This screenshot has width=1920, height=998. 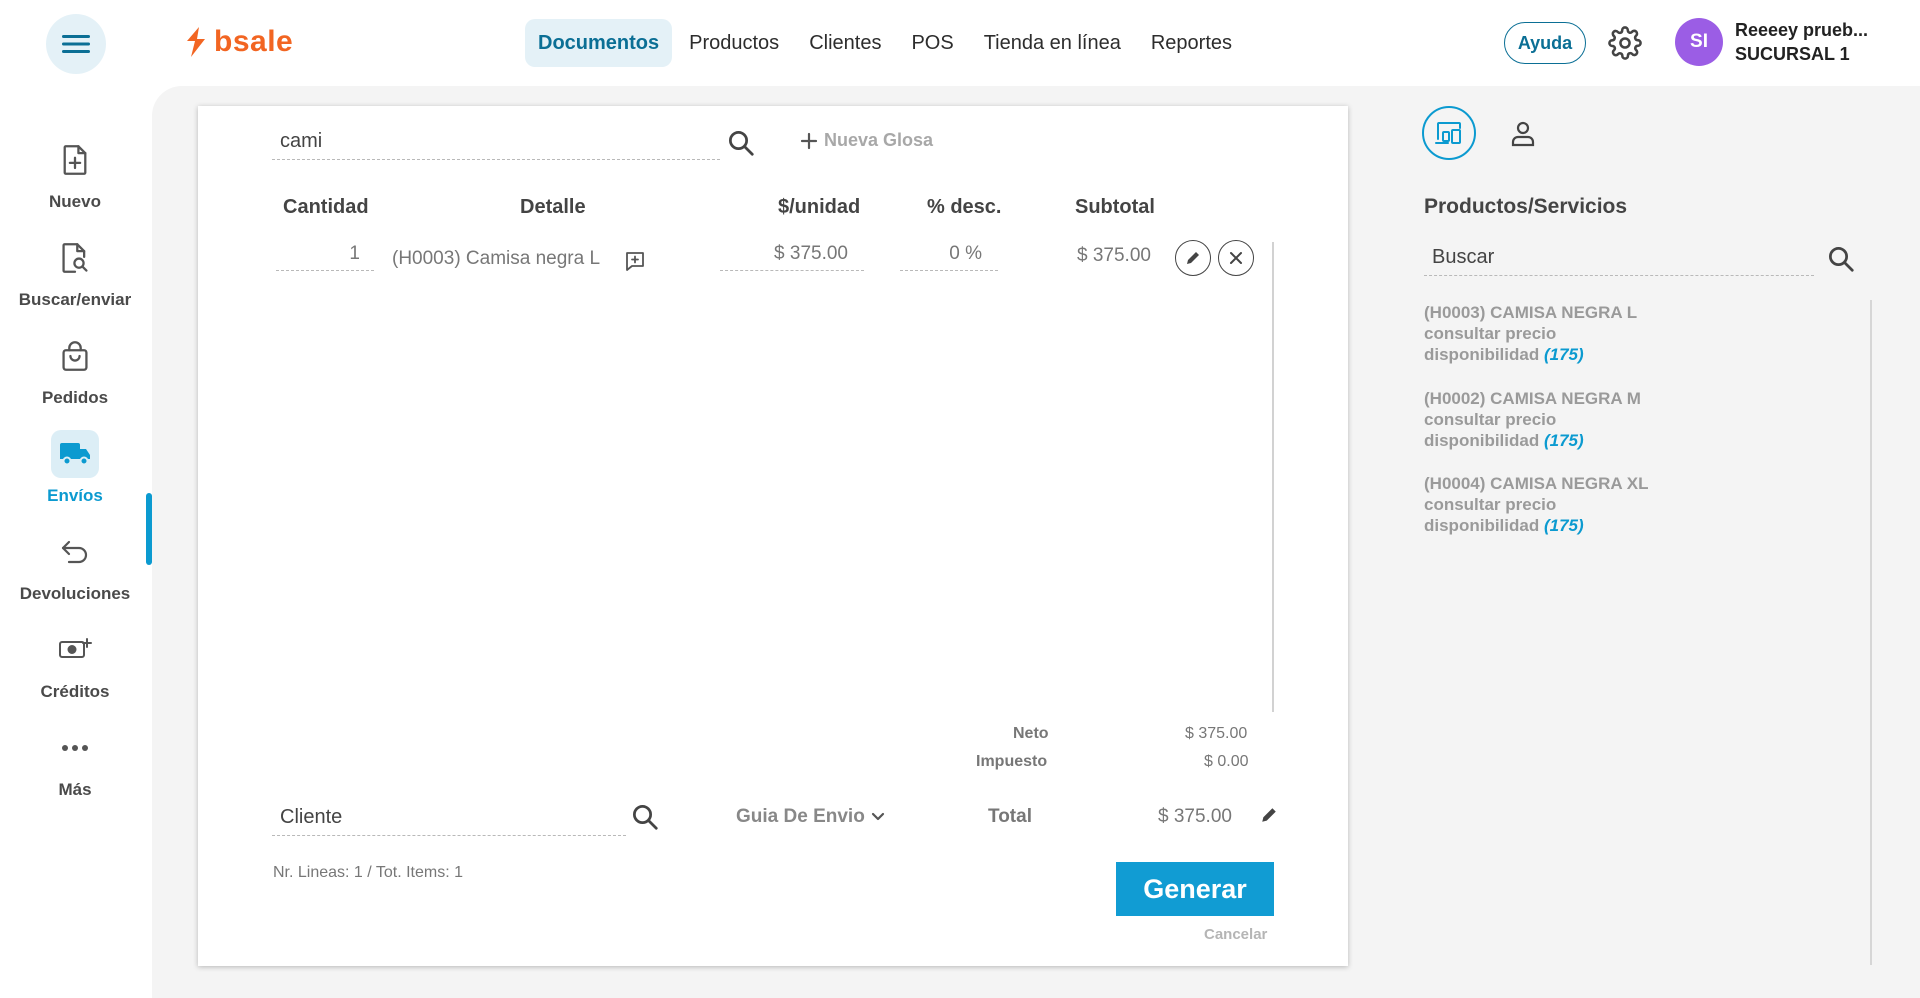 I want to click on row-subtotal: $ 375.00, so click(x=1114, y=255).